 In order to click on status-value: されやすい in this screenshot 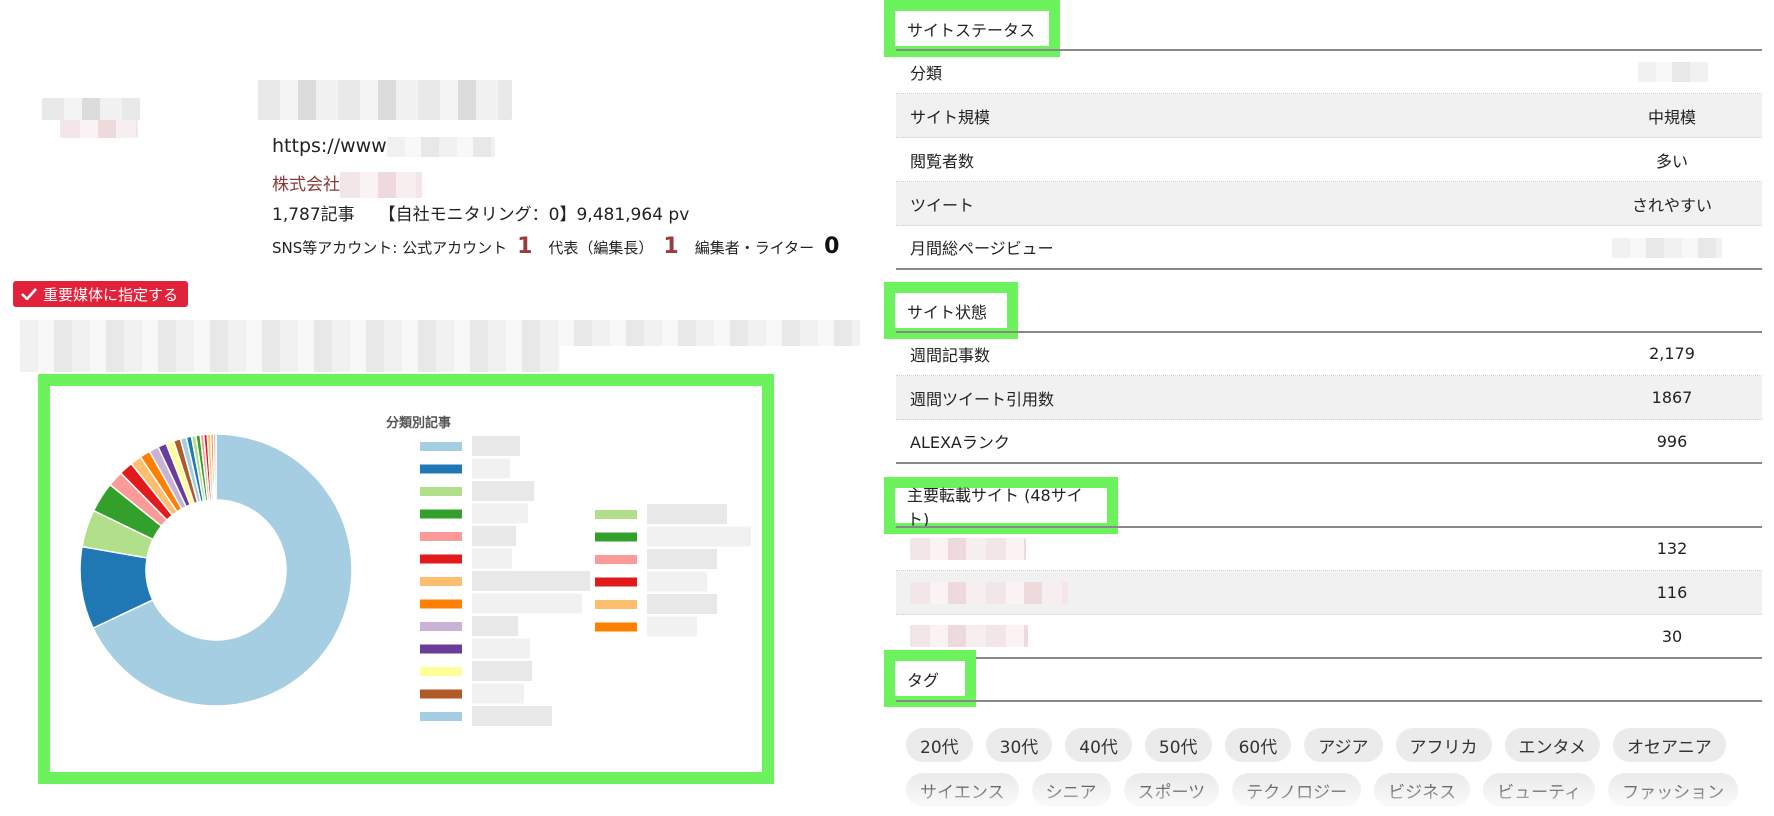, I will do `click(1671, 205)`.